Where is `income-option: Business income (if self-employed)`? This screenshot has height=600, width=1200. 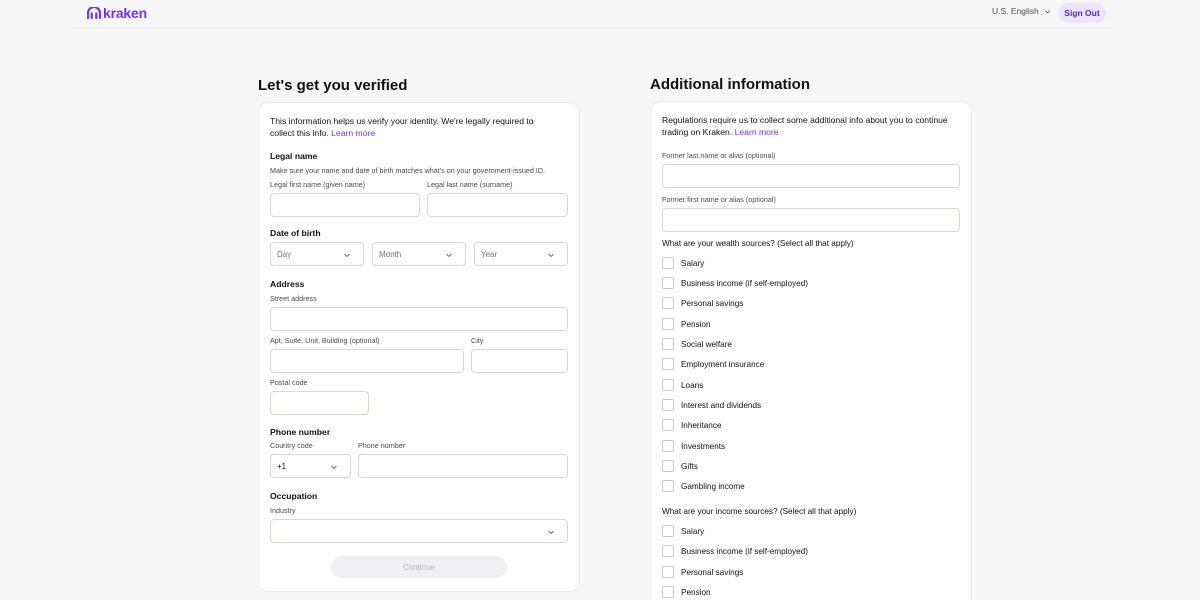 income-option: Business income (if self-employed) is located at coordinates (735, 551).